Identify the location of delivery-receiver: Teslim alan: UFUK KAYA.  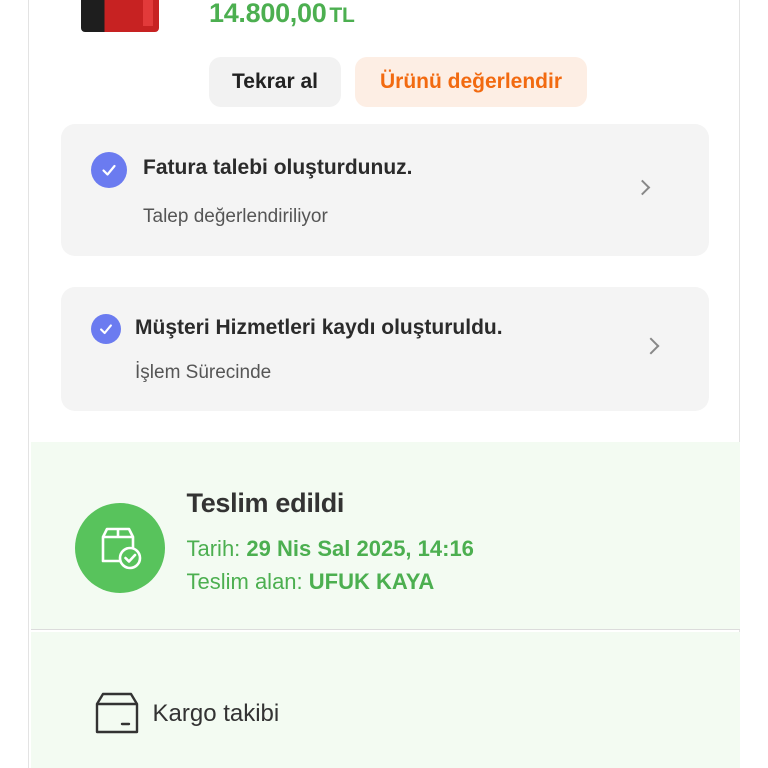
(311, 582).